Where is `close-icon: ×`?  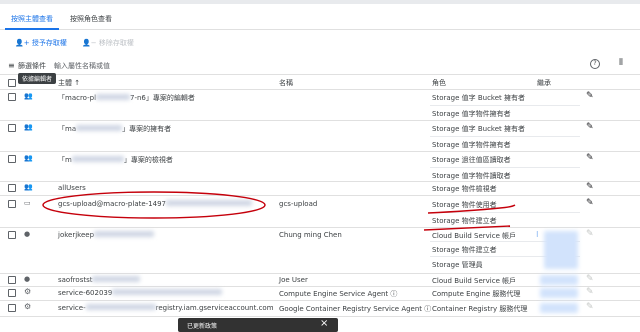
close-icon: × is located at coordinates (324, 323).